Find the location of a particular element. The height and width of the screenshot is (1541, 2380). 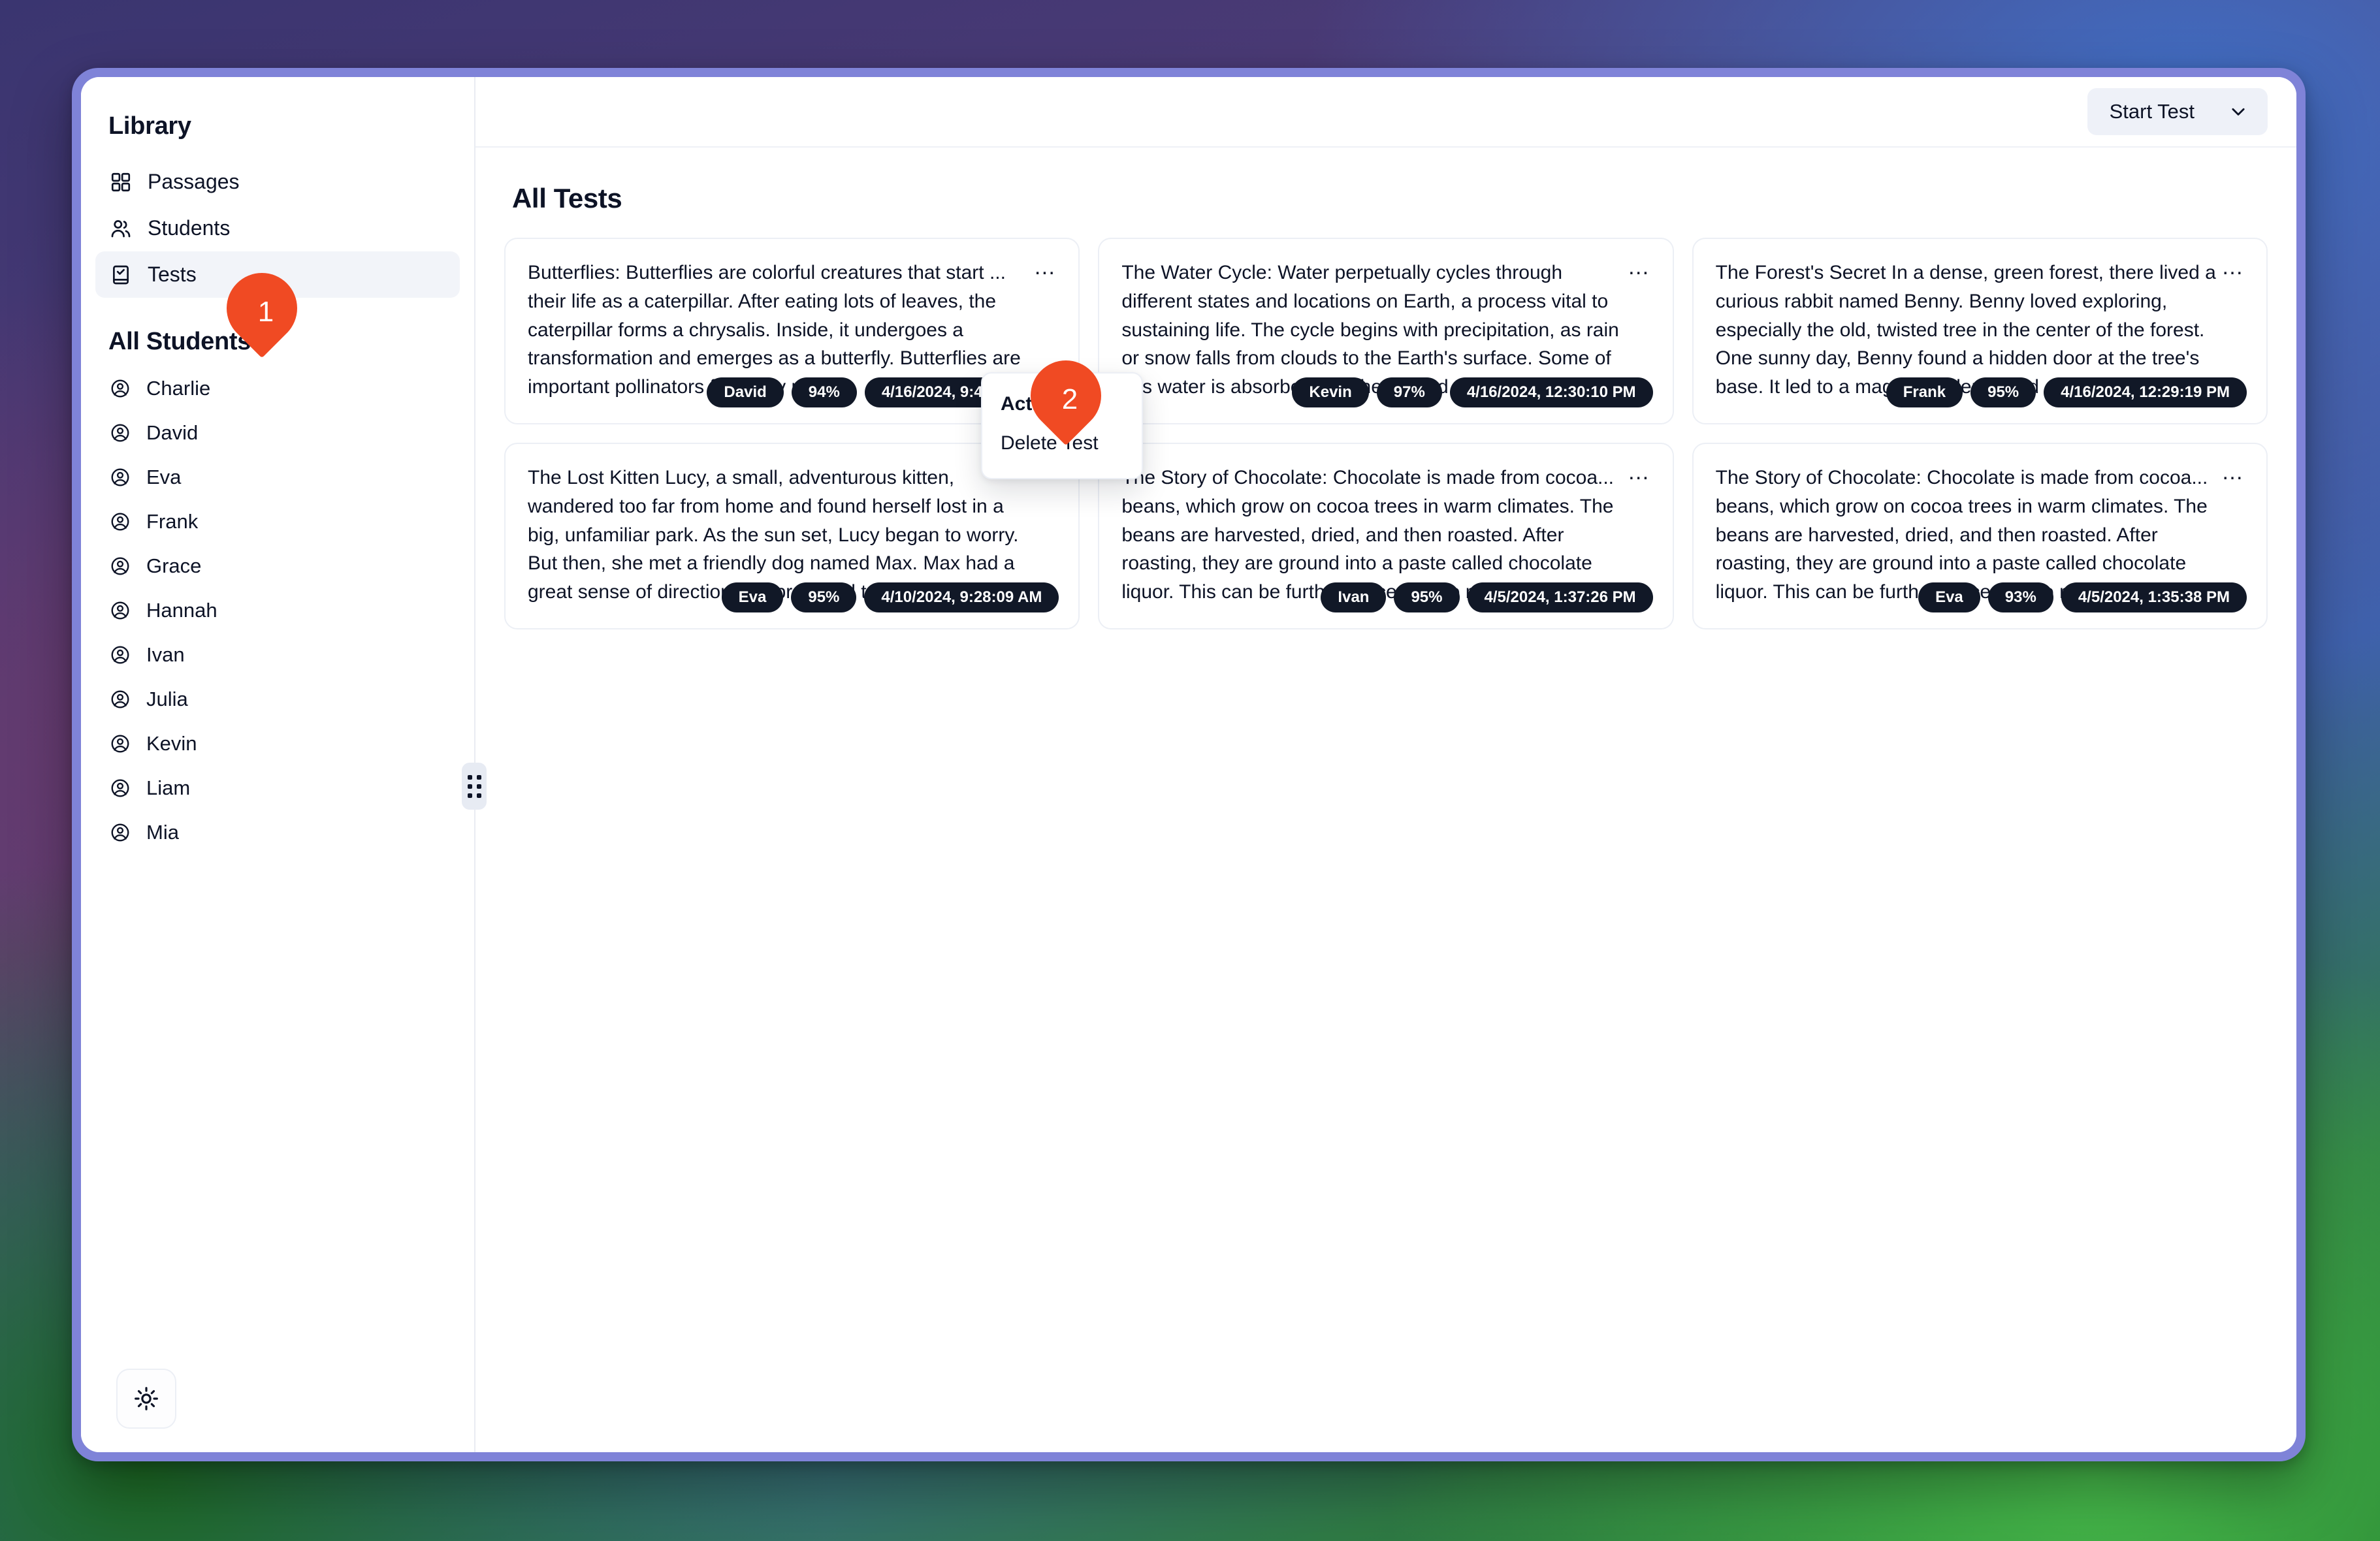

drag-dots-icon is located at coordinates (474, 786).